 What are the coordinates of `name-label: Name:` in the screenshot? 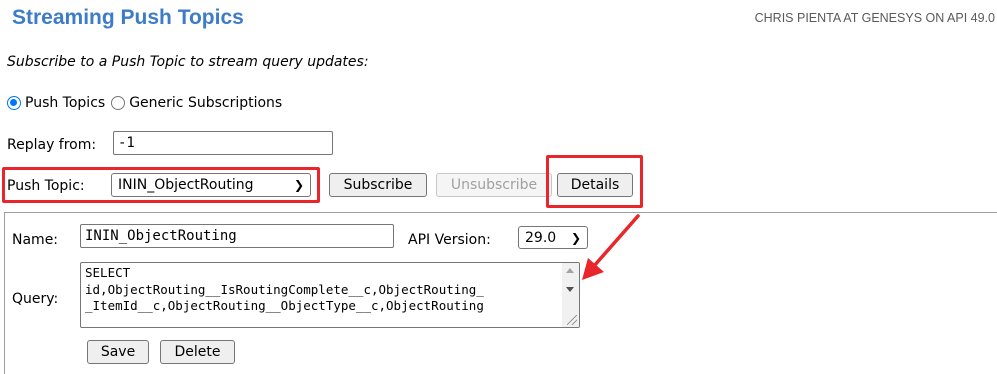 It's located at (35, 240).